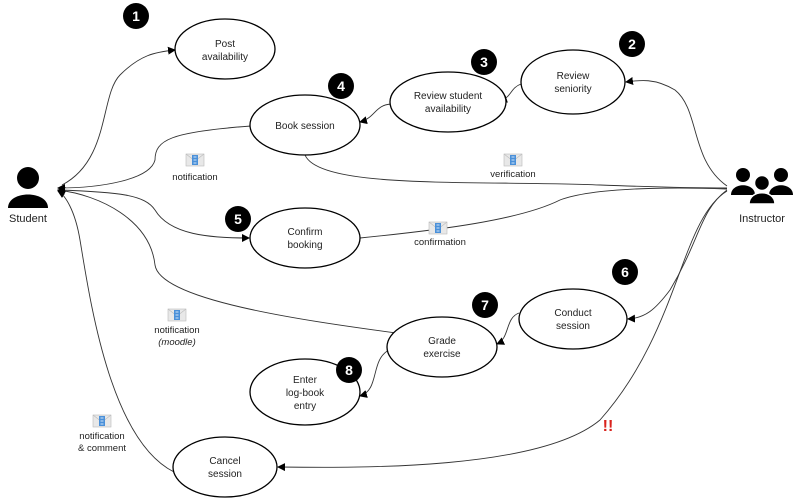  Describe the element at coordinates (574, 76) in the screenshot. I see `svg-text: Review` at that location.